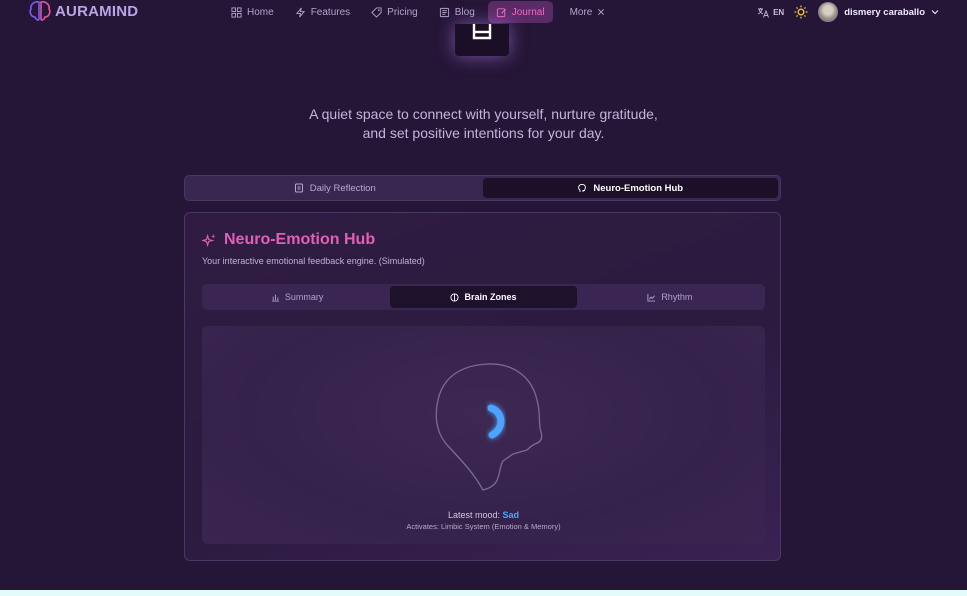 This screenshot has height=596, width=967. I want to click on latest-mood: Latest mood: Sad, so click(483, 515).